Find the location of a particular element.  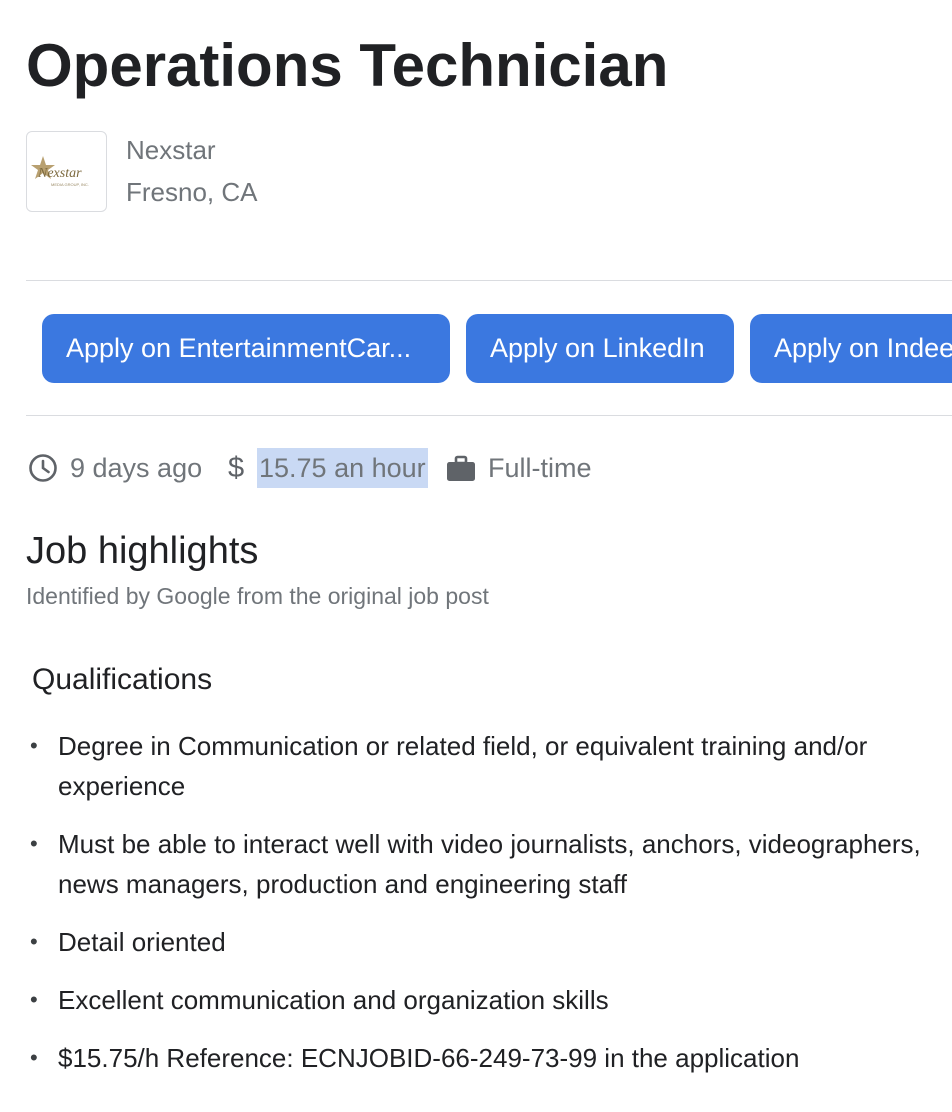

apply-linkedin-button: Apply on LinkedIn is located at coordinates (600, 348).